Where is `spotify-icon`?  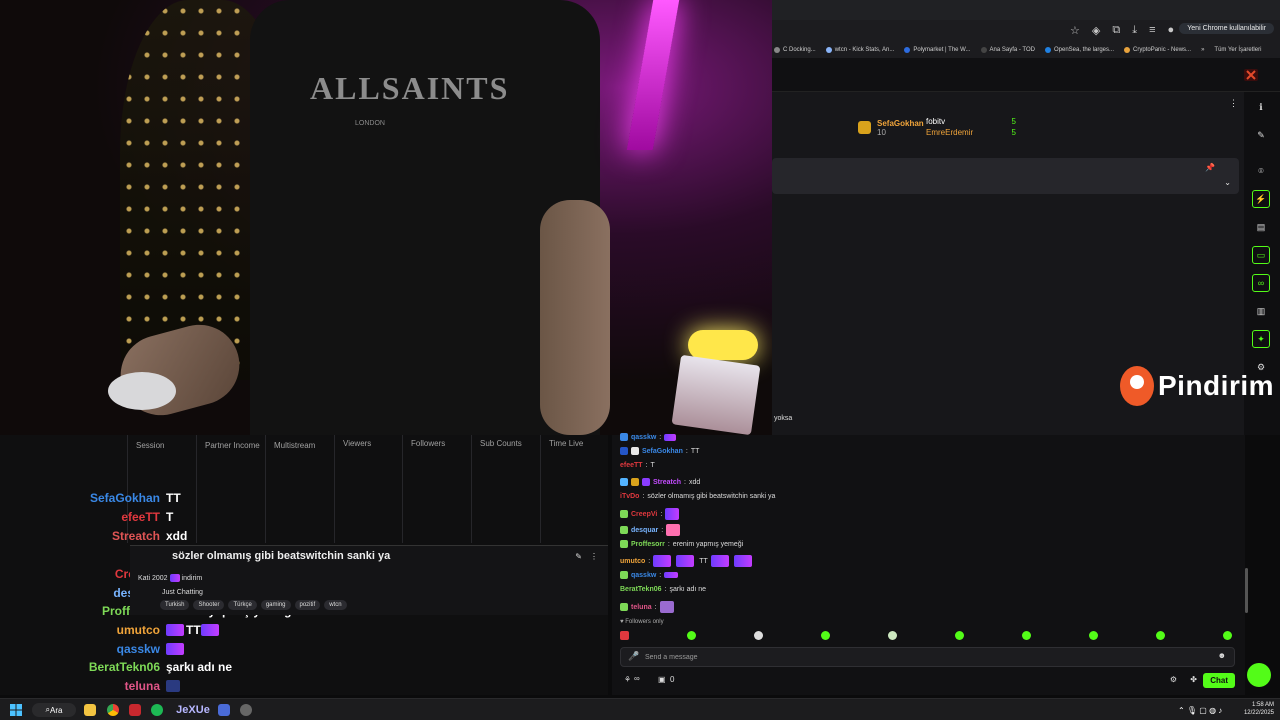
spotify-icon is located at coordinates (157, 710).